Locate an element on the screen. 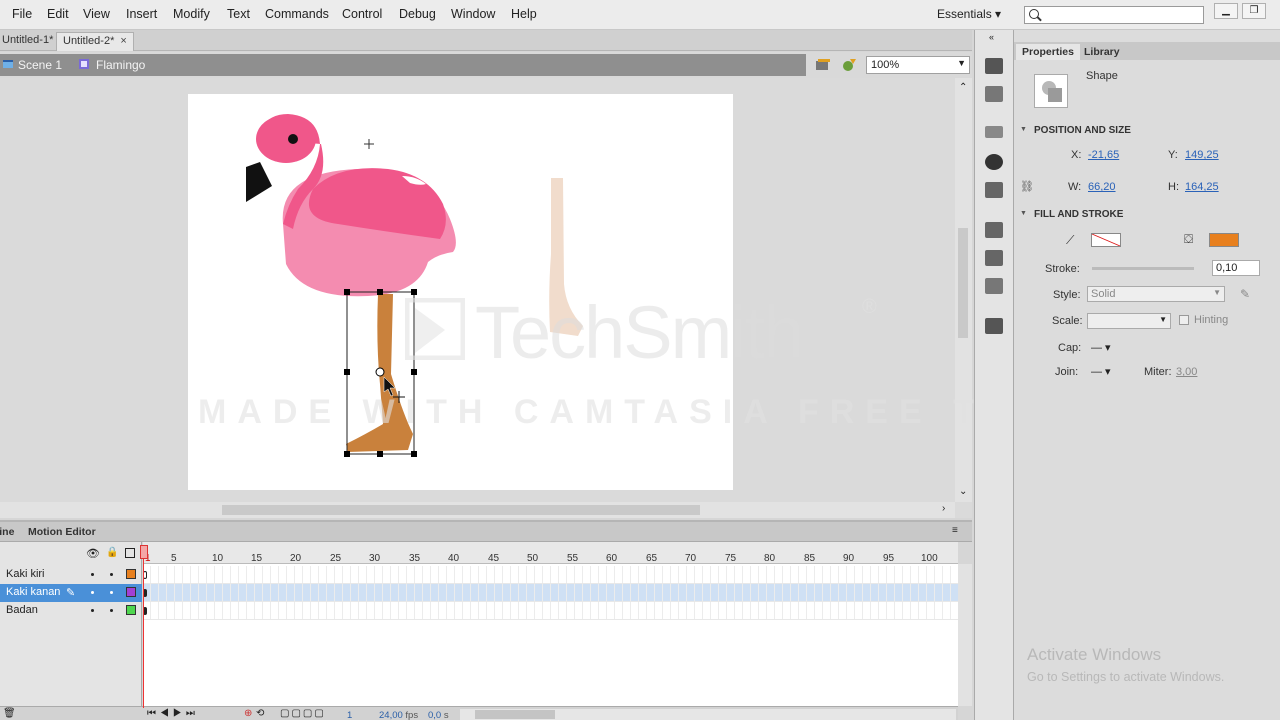 The height and width of the screenshot is (720, 1280). trash-icon: 🗑 is located at coordinates (9, 713).